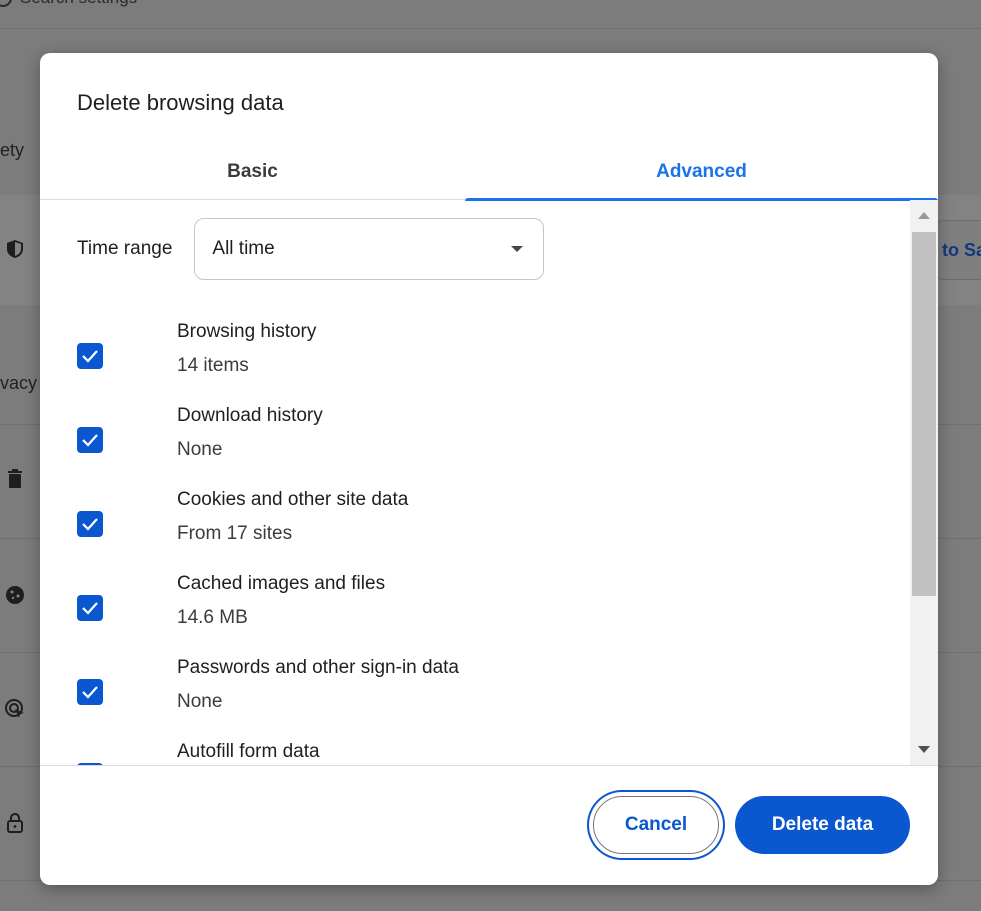 Image resolution: width=981 pixels, height=911 pixels. What do you see at coordinates (924, 215) in the screenshot?
I see `scroll-up-arrow-icon` at bounding box center [924, 215].